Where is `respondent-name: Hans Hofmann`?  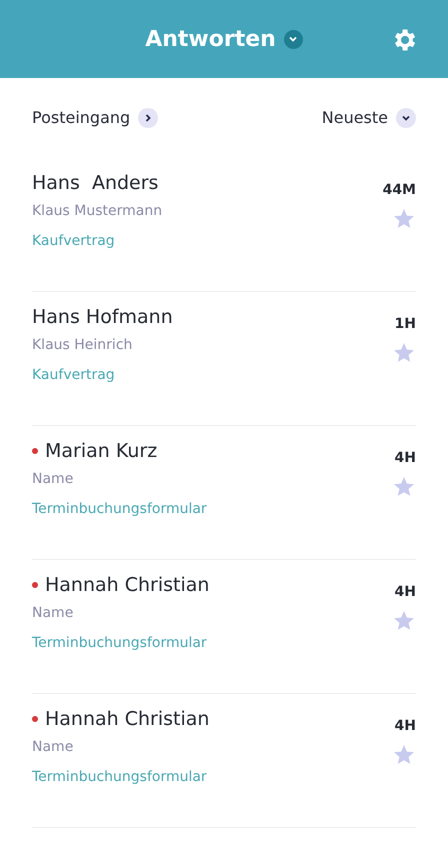
respondent-name: Hans Hofmann is located at coordinates (102, 317).